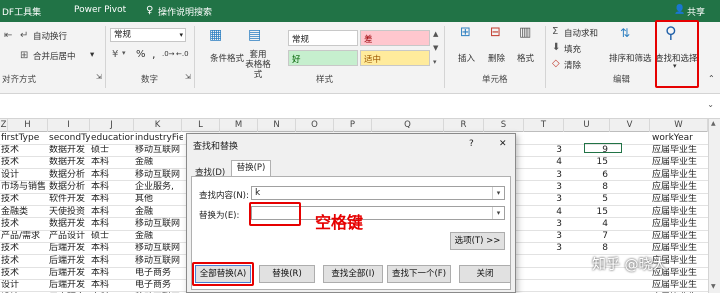  What do you see at coordinates (54, 56) in the screenshot?
I see `merge-center-button: 合并后居中` at bounding box center [54, 56].